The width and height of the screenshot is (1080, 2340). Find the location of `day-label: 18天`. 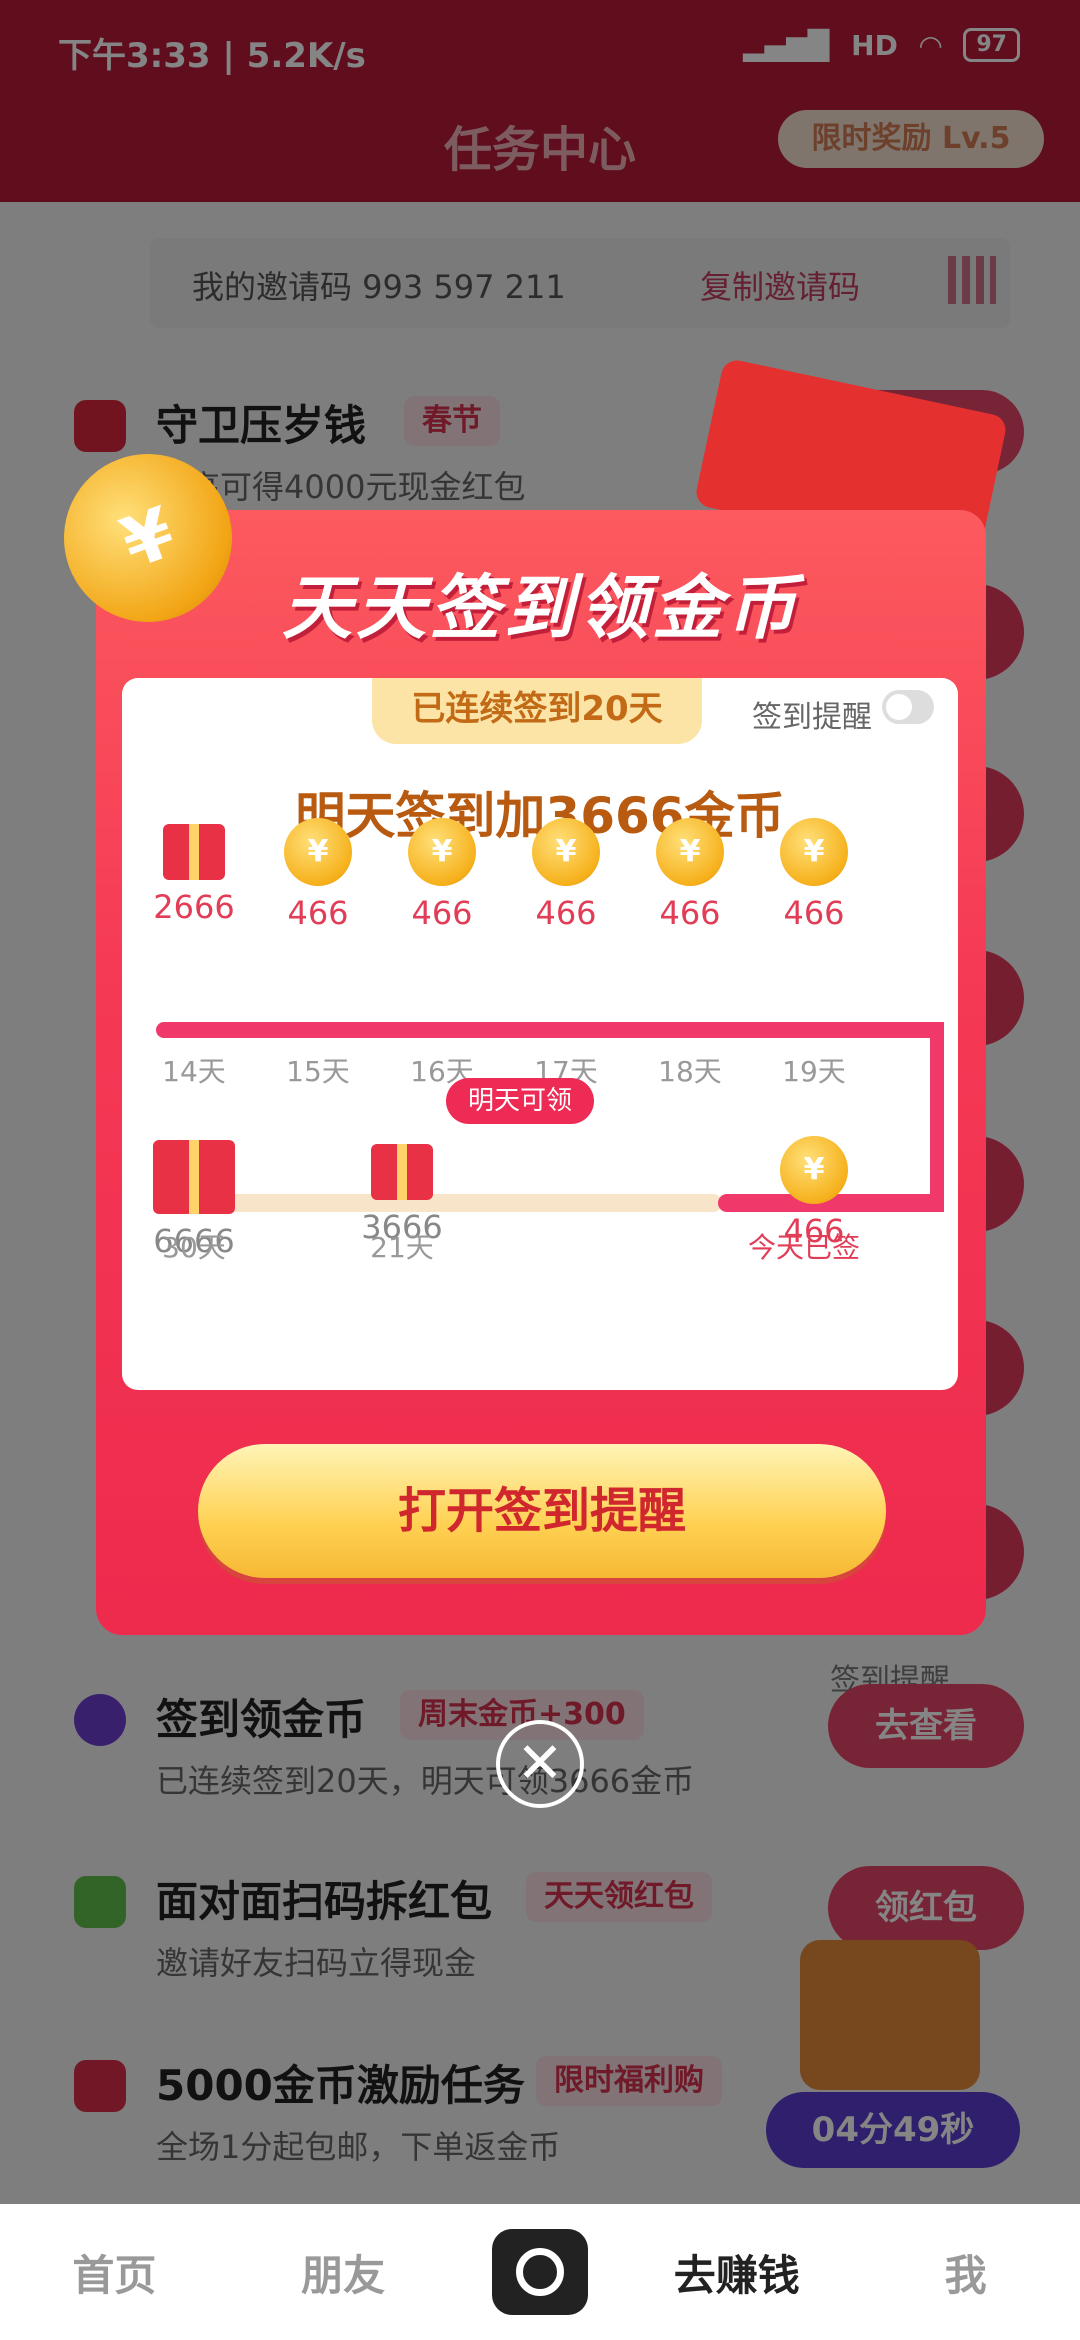

day-label: 18天 is located at coordinates (690, 1071).